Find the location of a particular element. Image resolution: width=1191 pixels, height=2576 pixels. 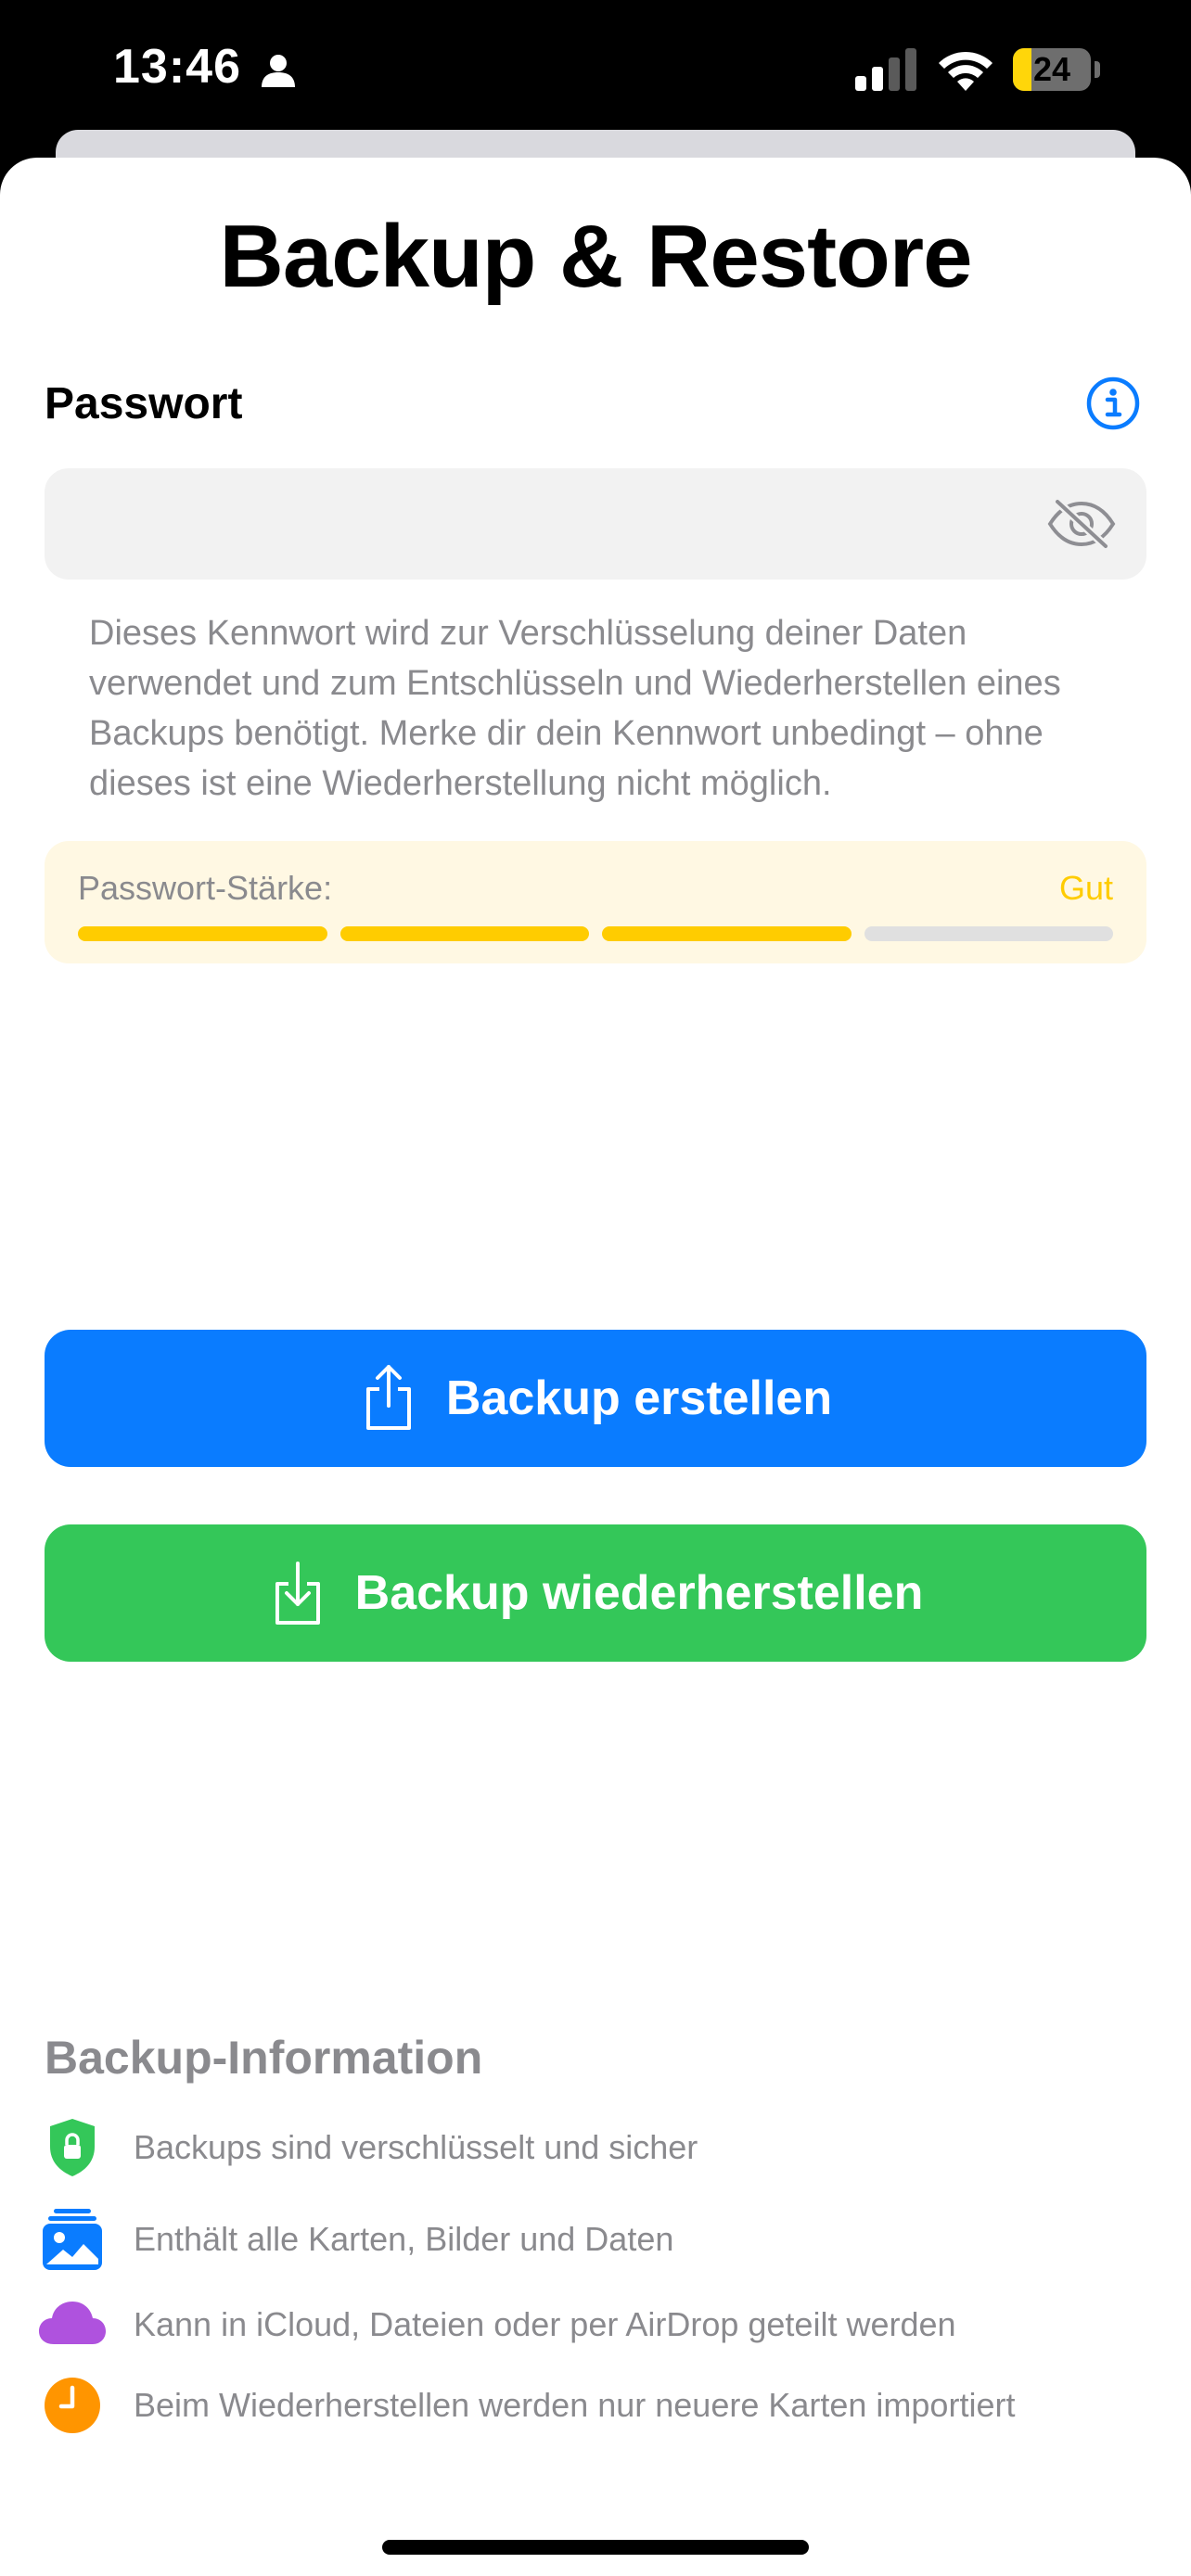

backup-info-heading: Backup-Information is located at coordinates (264, 2058).